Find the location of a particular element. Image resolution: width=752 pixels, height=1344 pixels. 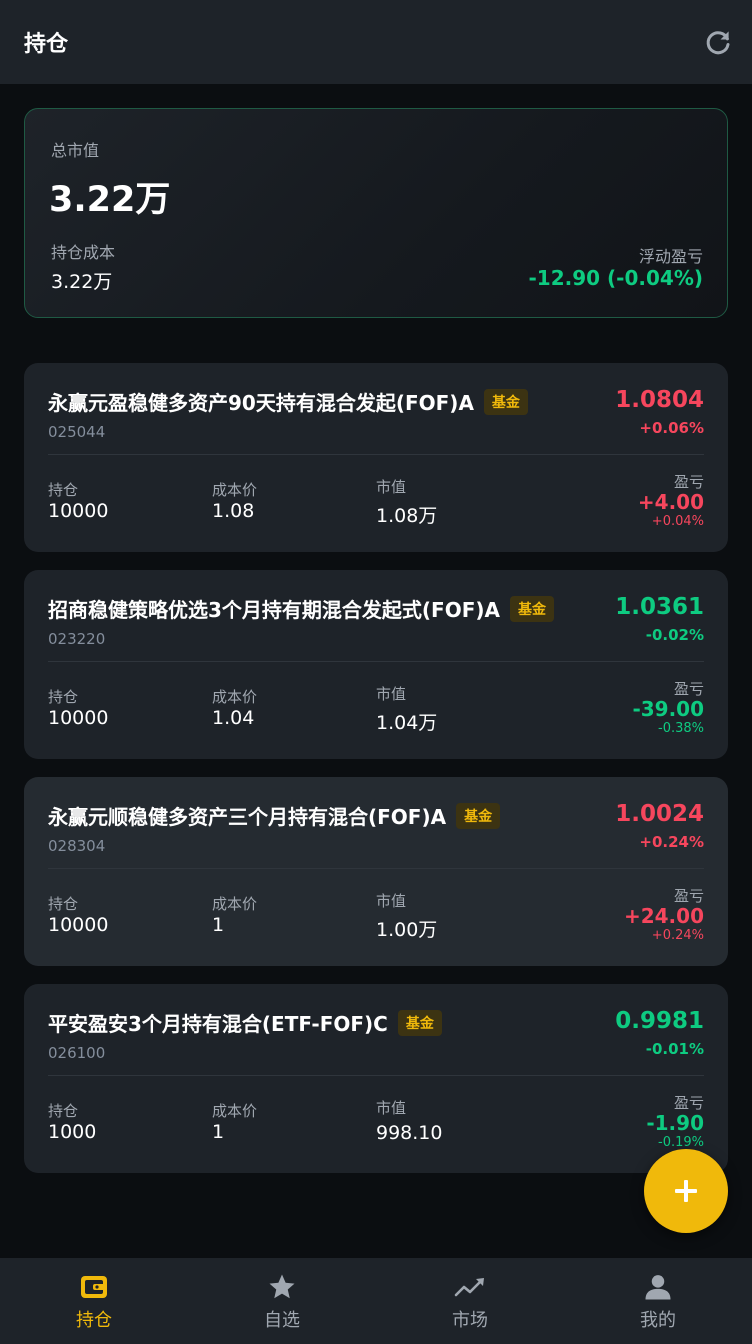

nav-item-holdings: 持仓 is located at coordinates (94, 1301).